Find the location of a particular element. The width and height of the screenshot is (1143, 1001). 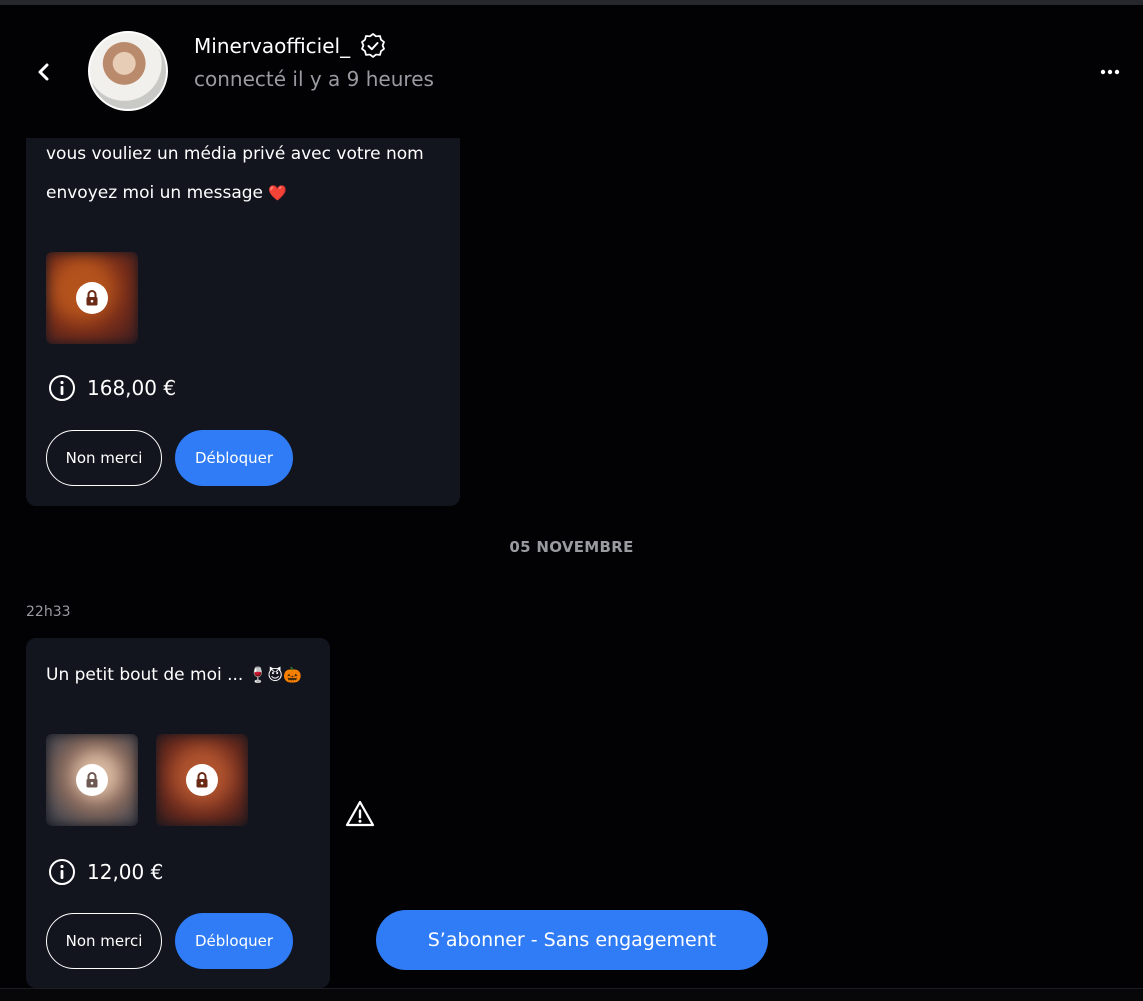

heart-emoji: ❤️ is located at coordinates (278, 193).